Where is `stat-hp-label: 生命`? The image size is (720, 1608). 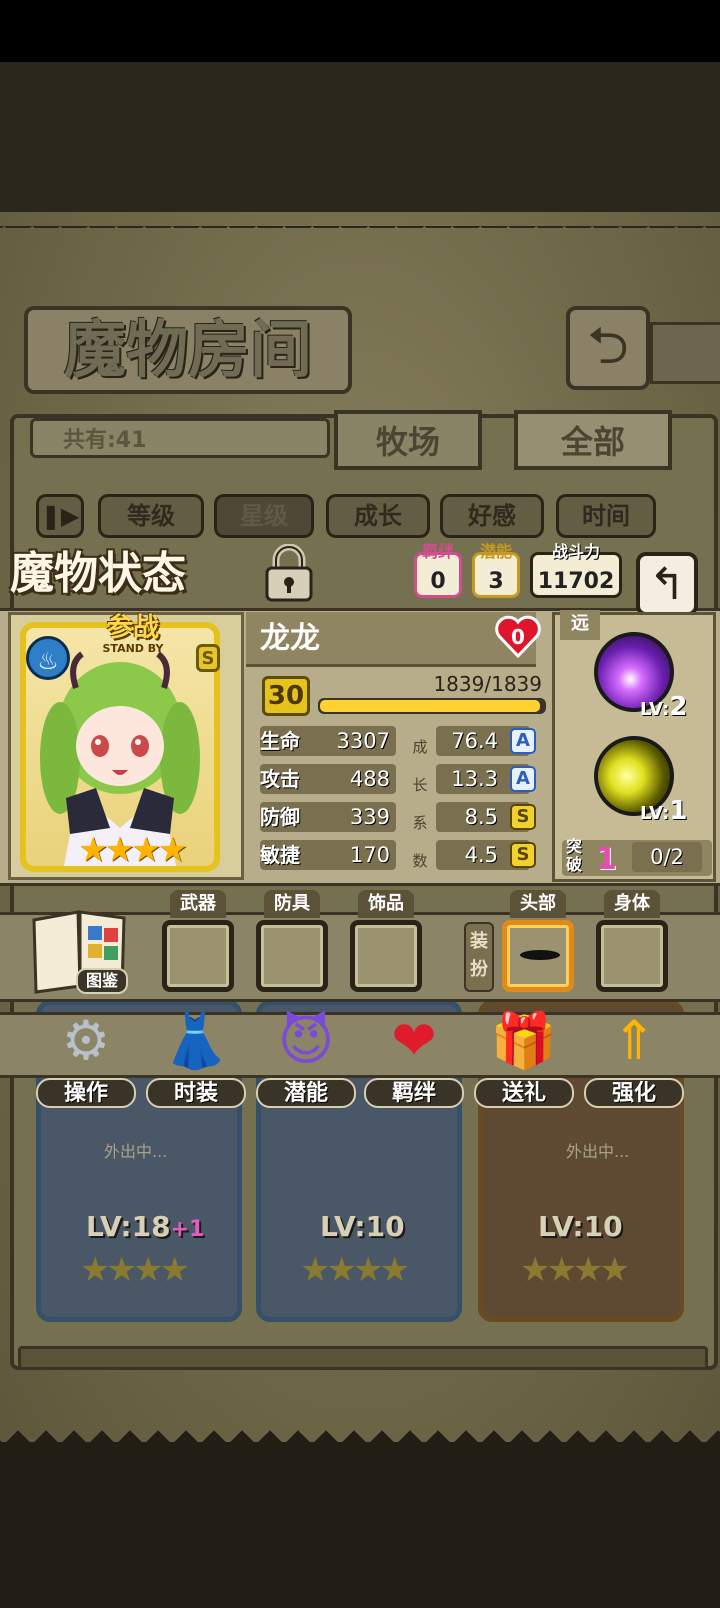 stat-hp-label: 生命 is located at coordinates (280, 741).